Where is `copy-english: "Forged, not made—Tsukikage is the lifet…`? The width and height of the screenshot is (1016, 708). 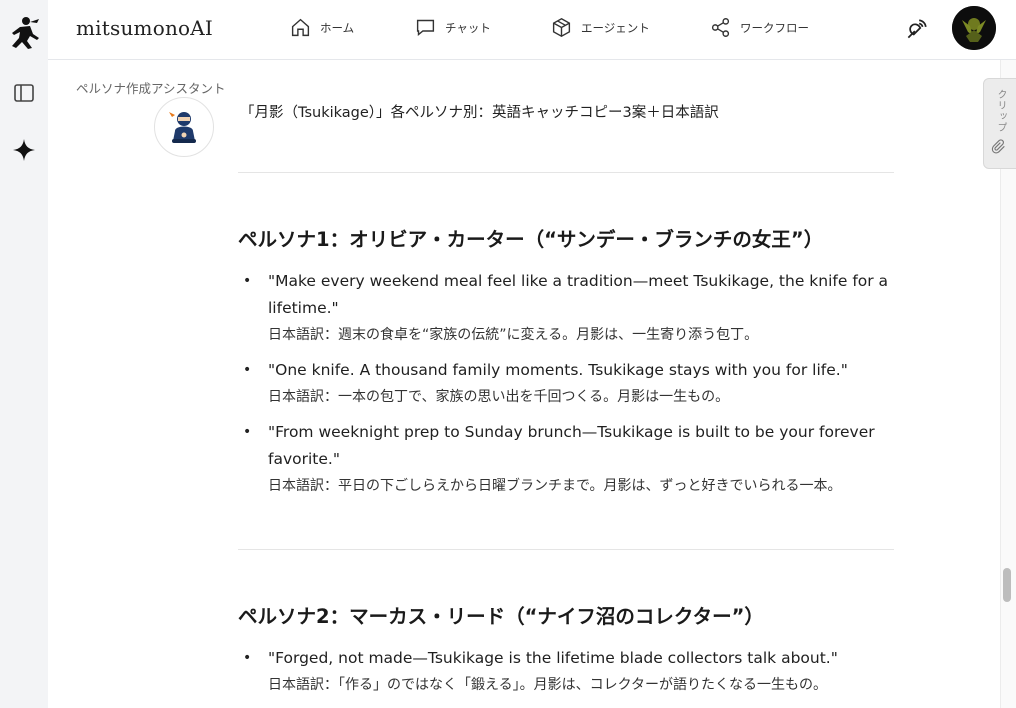 copy-english: "Forged, not made—Tsukikage is the lifet… is located at coordinates (553, 658).